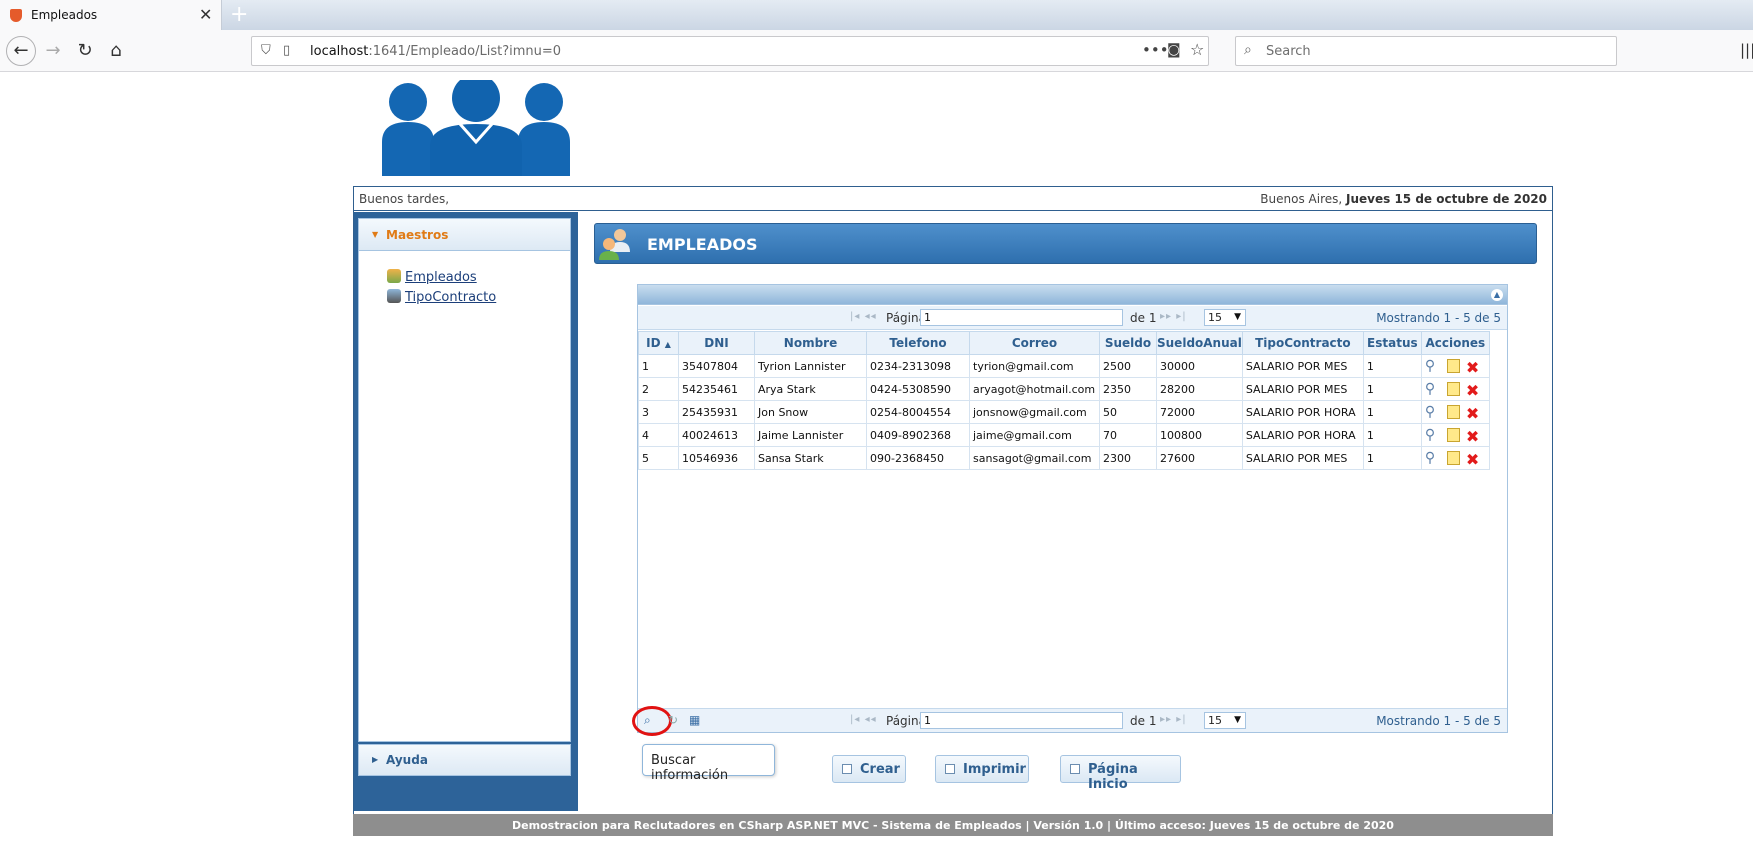  What do you see at coordinates (1199, 343) in the screenshot?
I see `column-header-sueldoanual: SueldoAnual` at bounding box center [1199, 343].